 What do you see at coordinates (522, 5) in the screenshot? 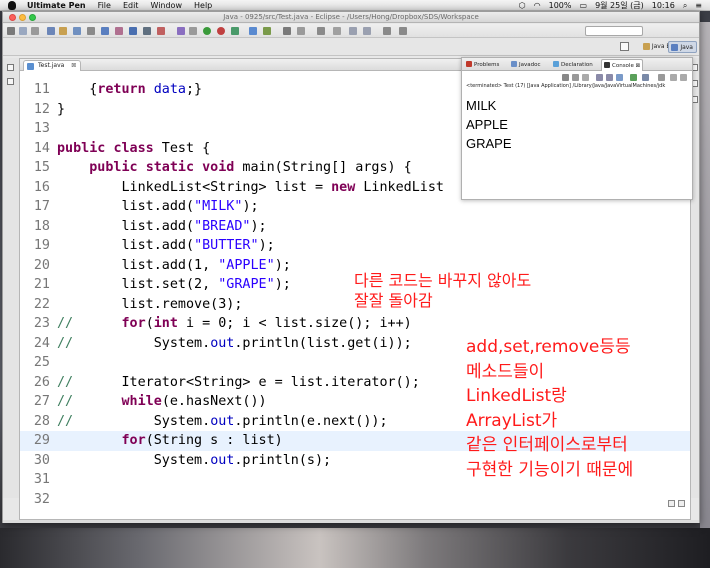
I see `dropbox-icon: ⬡` at bounding box center [522, 5].